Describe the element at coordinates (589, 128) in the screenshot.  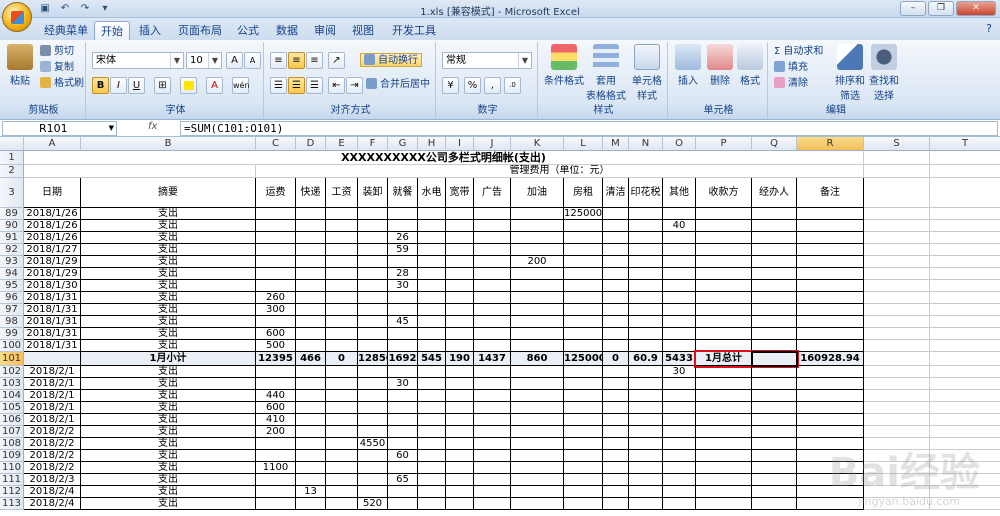
I see `formula-input: =SUM(C101:O101)` at that location.